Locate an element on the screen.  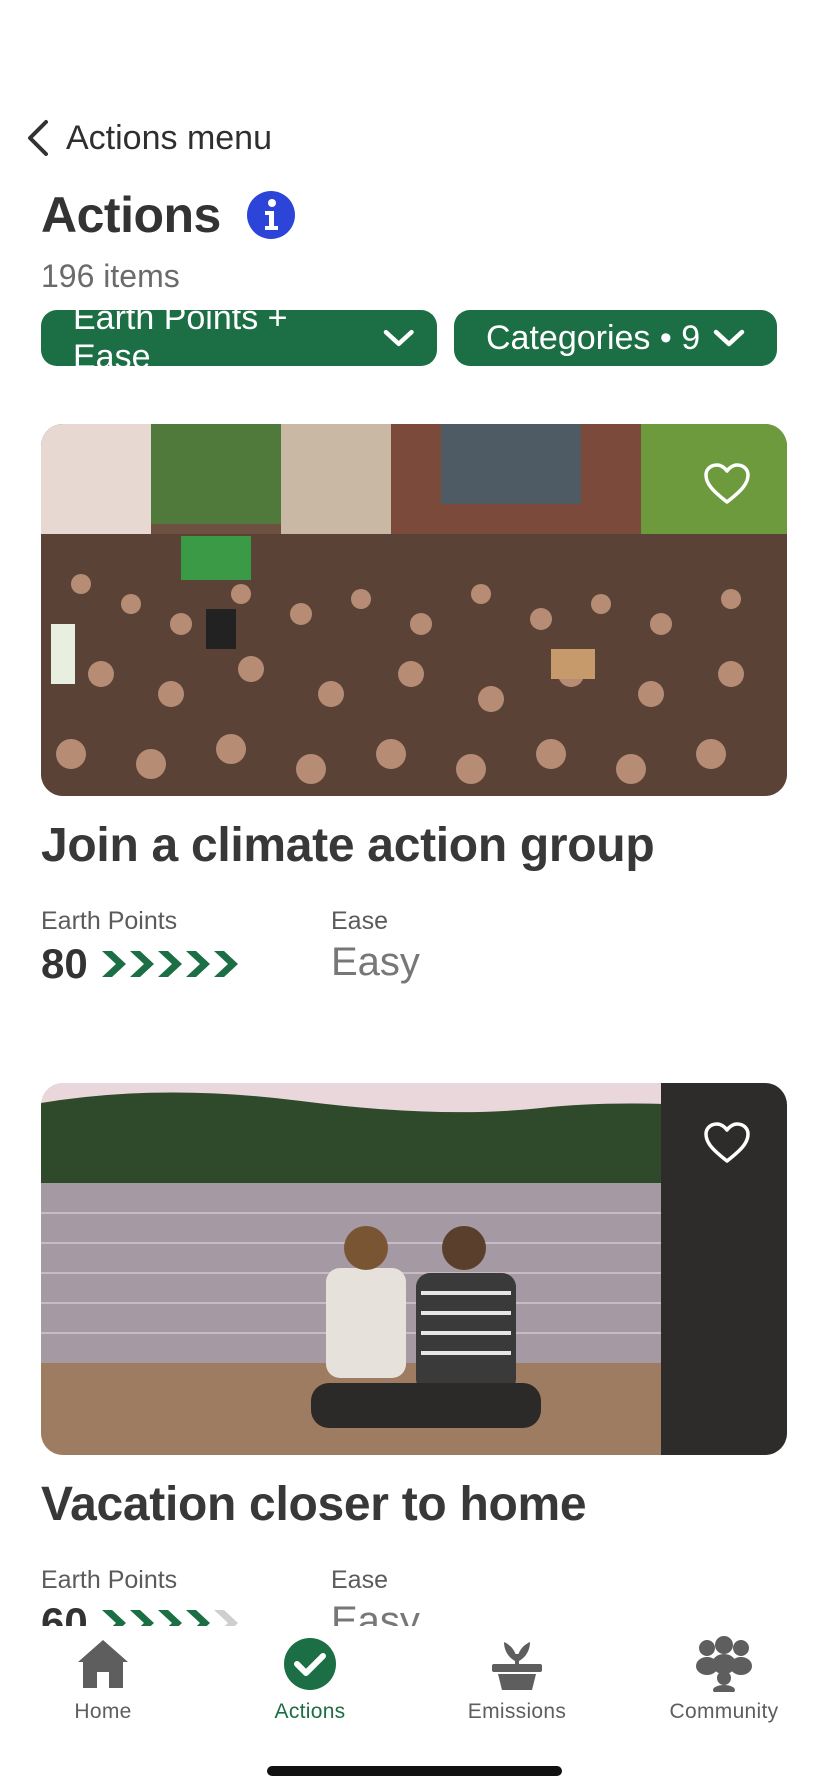
ease-value: Easy is located at coordinates (375, 962).